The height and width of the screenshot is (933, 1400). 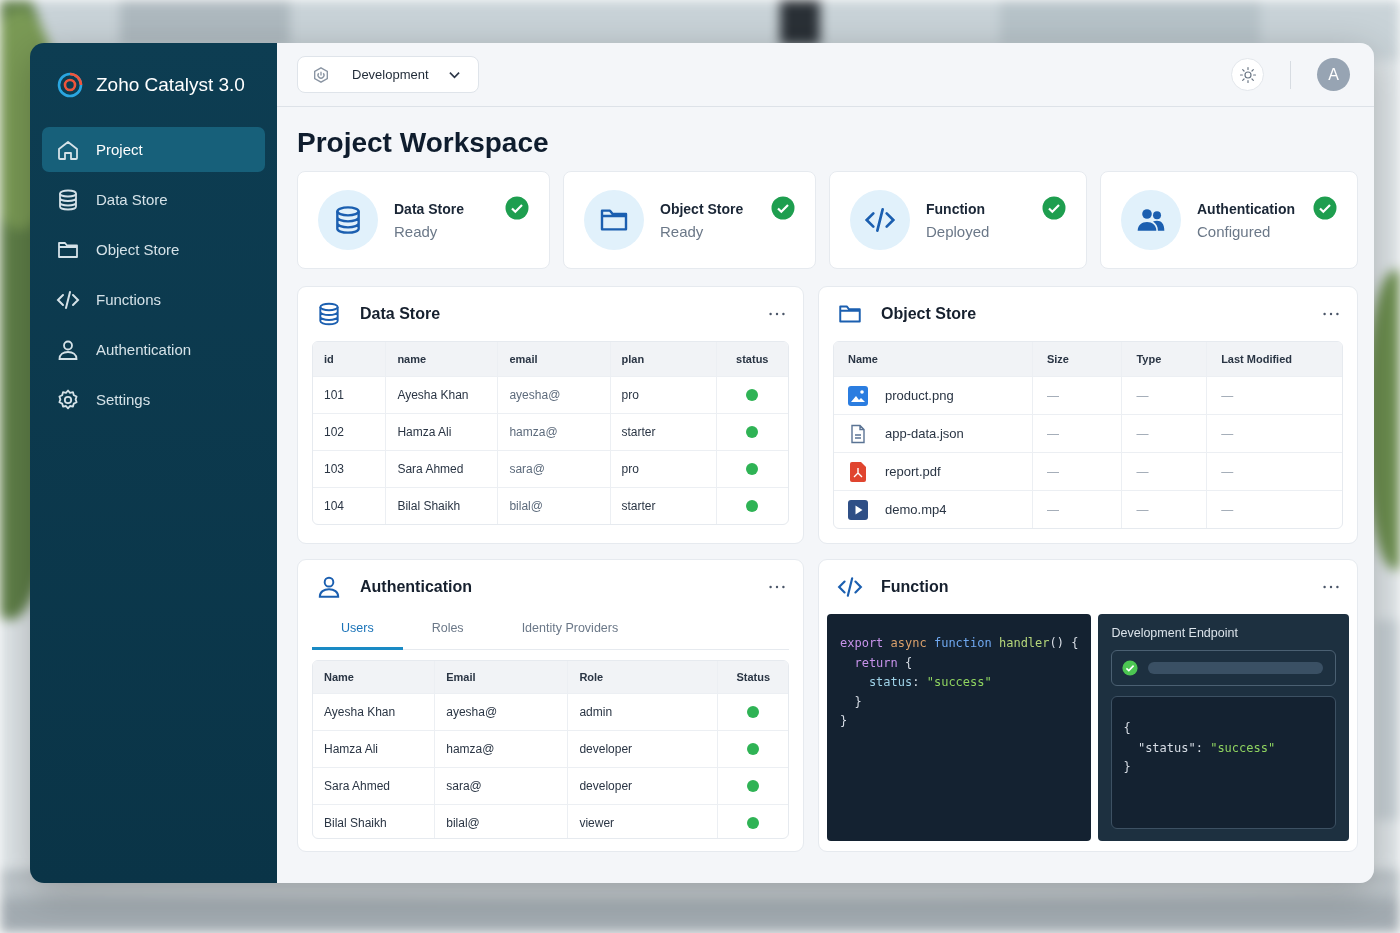 I want to click on table-cell: sara@, so click(x=553, y=469).